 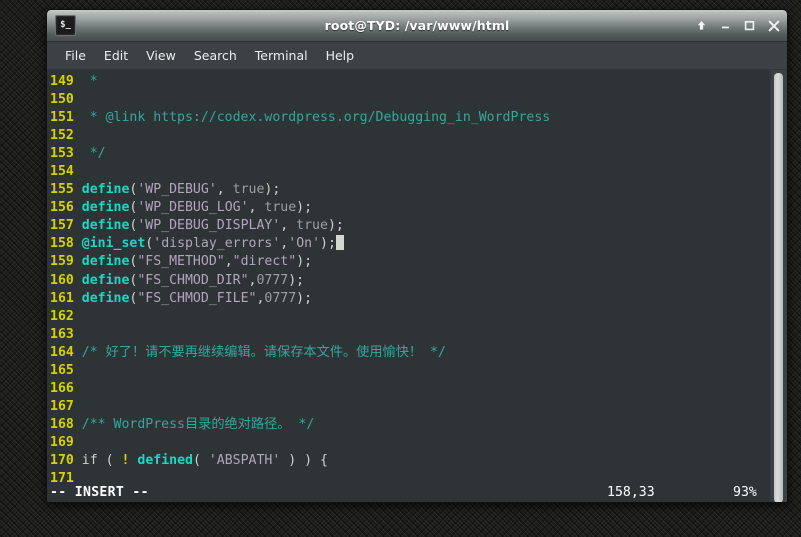 I want to click on code-line: 168 /** WordPress目录的绝对路径。 */, so click(x=418, y=425).